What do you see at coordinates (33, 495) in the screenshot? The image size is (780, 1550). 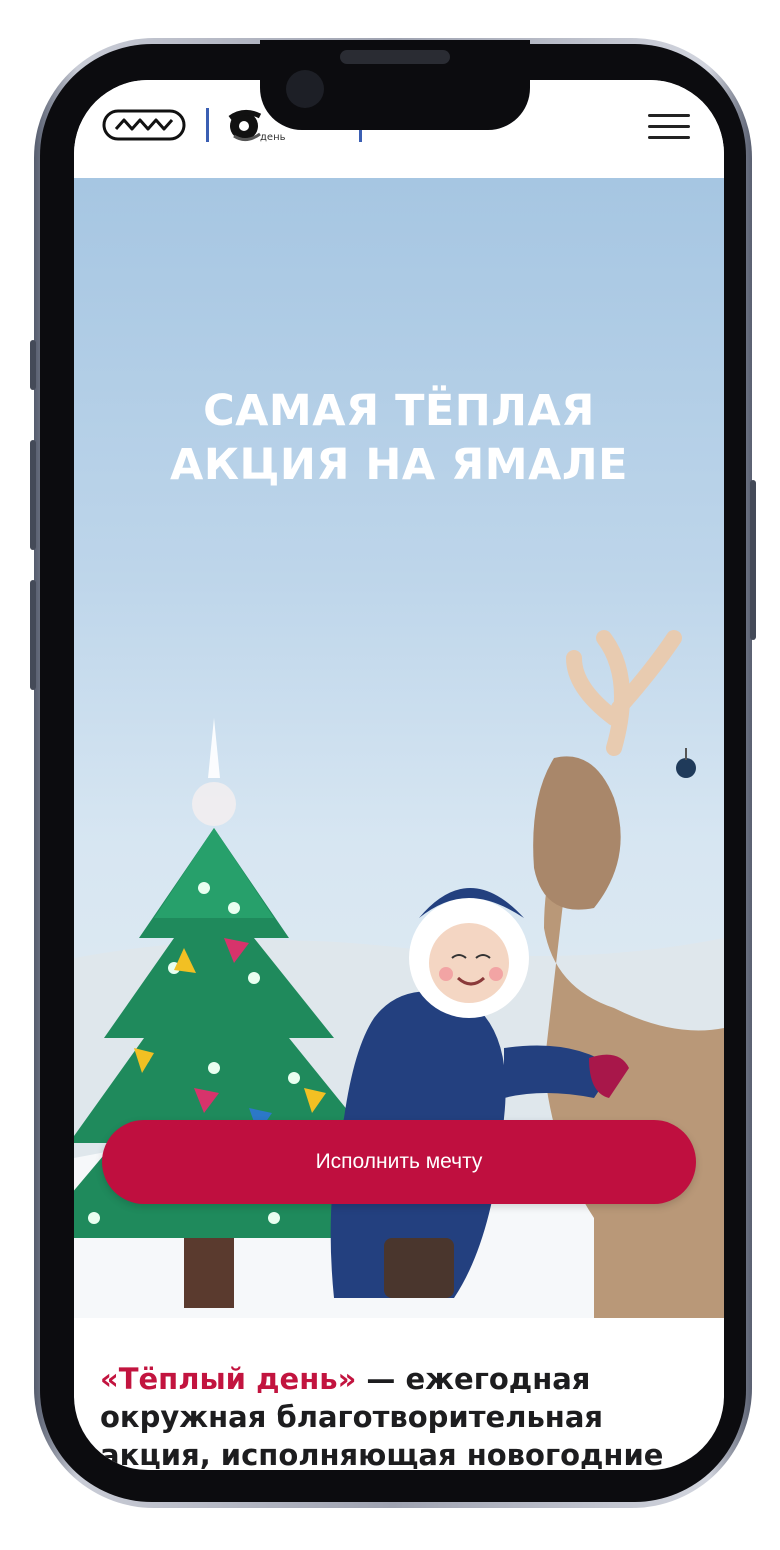 I see `phone-volume-up` at bounding box center [33, 495].